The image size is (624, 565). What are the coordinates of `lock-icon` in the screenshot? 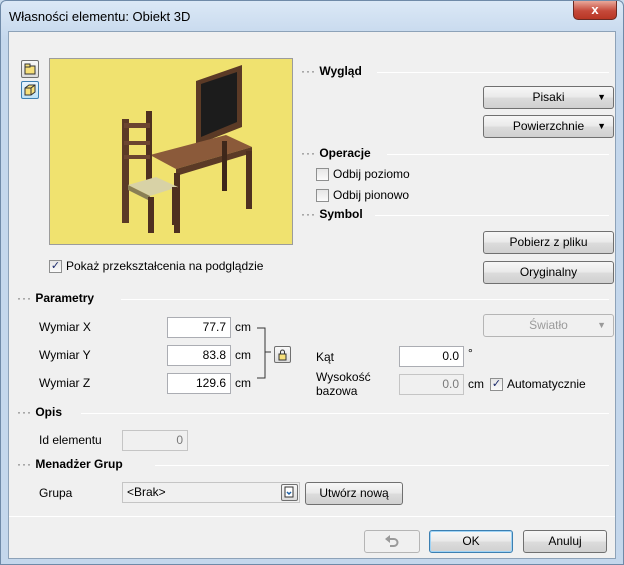 It's located at (282, 355).